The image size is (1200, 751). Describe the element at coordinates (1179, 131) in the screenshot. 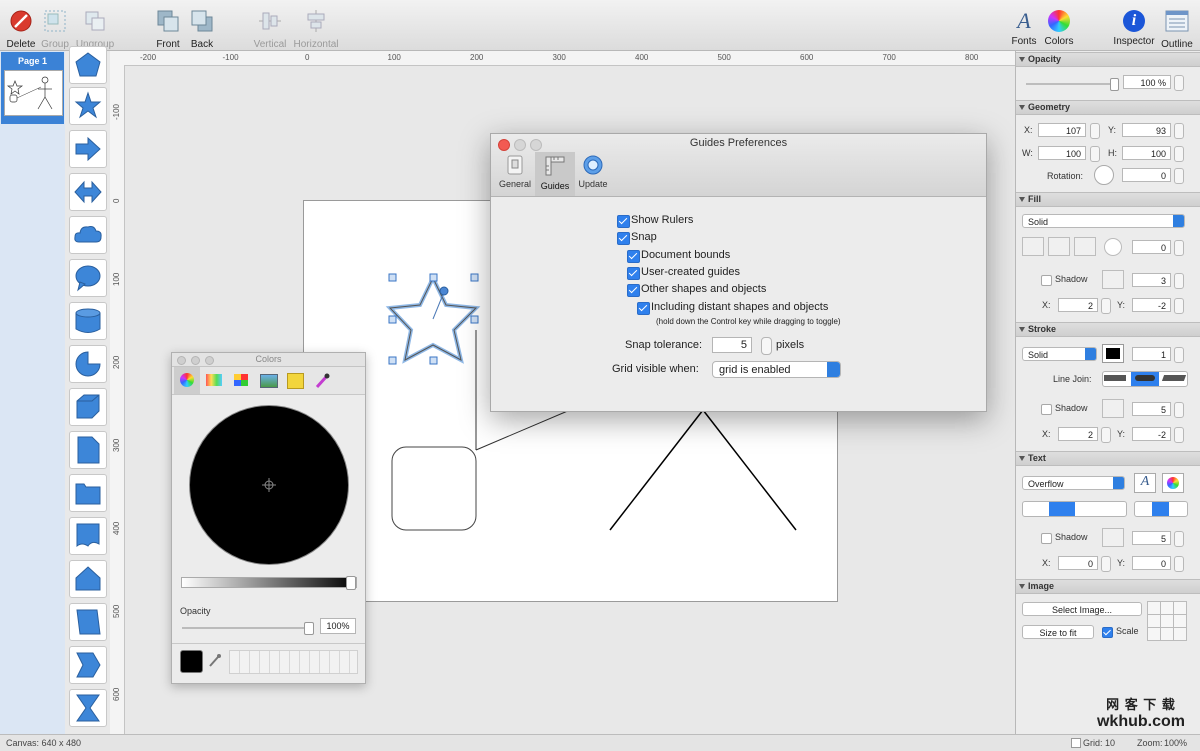

I see `y-stepper` at that location.